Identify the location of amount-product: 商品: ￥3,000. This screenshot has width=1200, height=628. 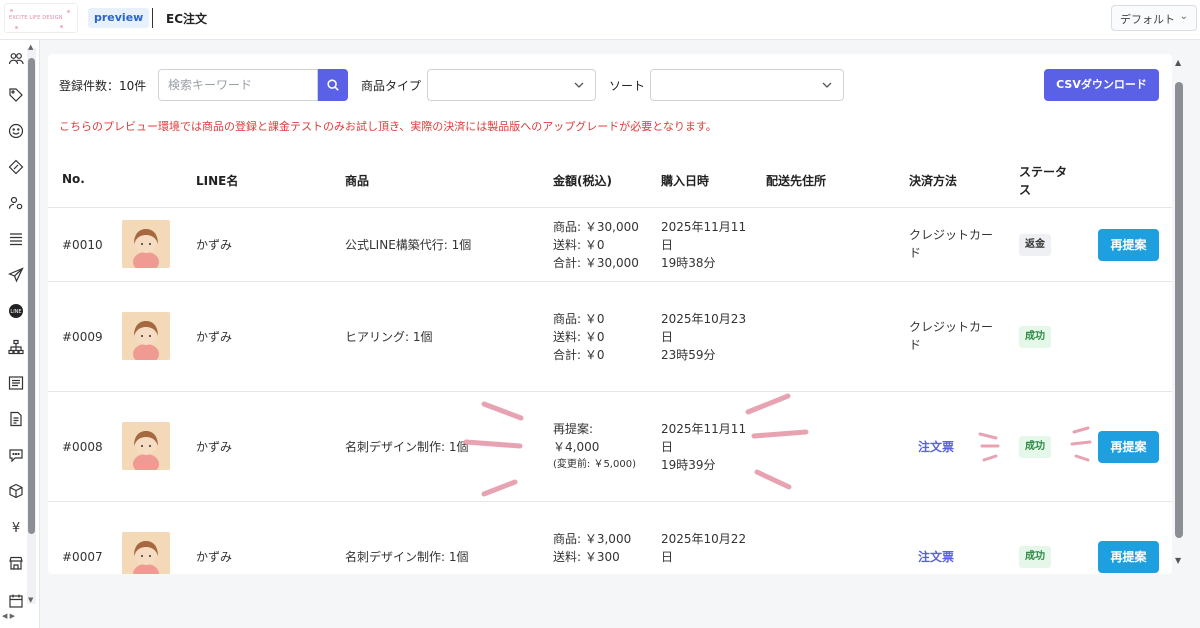
(592, 539).